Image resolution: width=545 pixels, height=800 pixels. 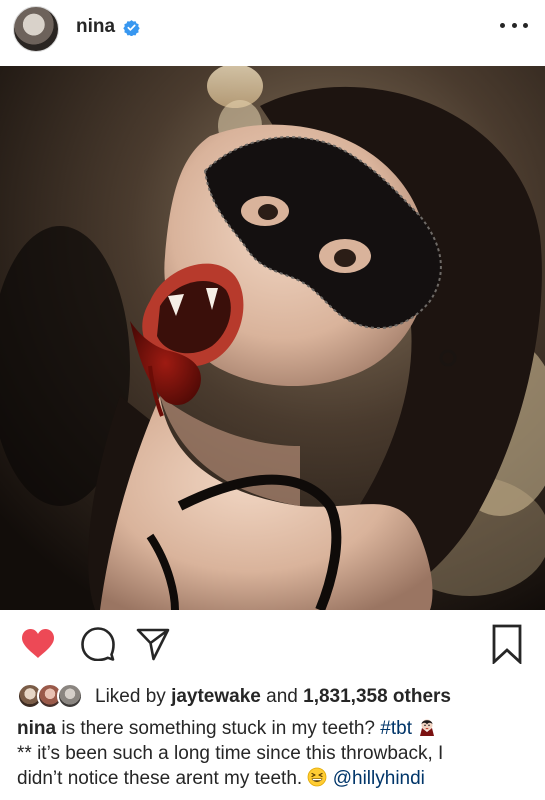 What do you see at coordinates (162, 778) in the screenshot?
I see `caption-text: didn’t notice these arent my teeth.` at bounding box center [162, 778].